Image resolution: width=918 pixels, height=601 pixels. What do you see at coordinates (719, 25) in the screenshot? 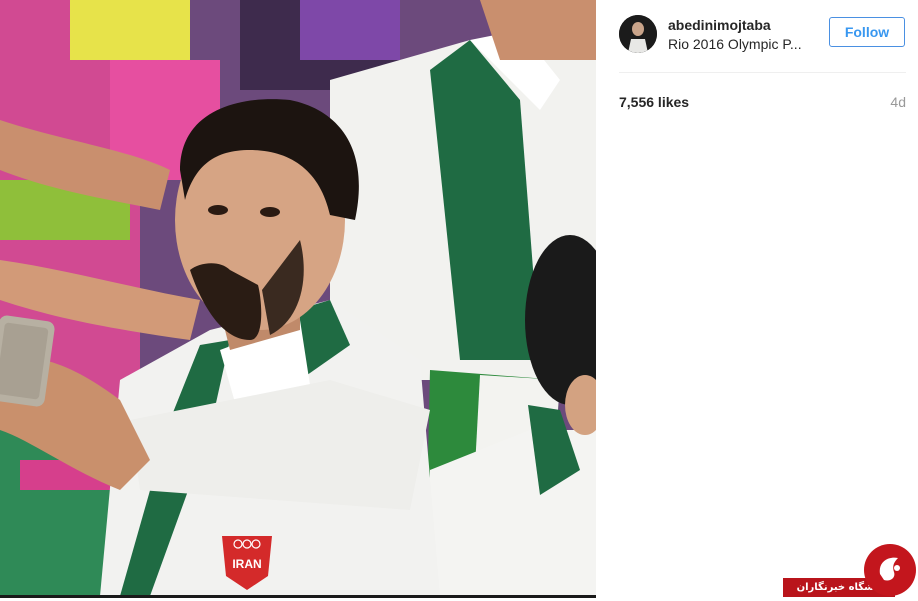
I see `username-link: abedinimojtaba` at bounding box center [719, 25].